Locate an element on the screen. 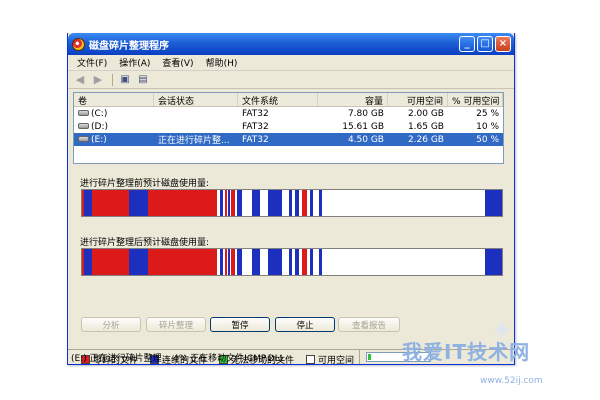 Image resolution: width=600 pixels, height=400 pixels. properties-icon: ▤ is located at coordinates (143, 80).